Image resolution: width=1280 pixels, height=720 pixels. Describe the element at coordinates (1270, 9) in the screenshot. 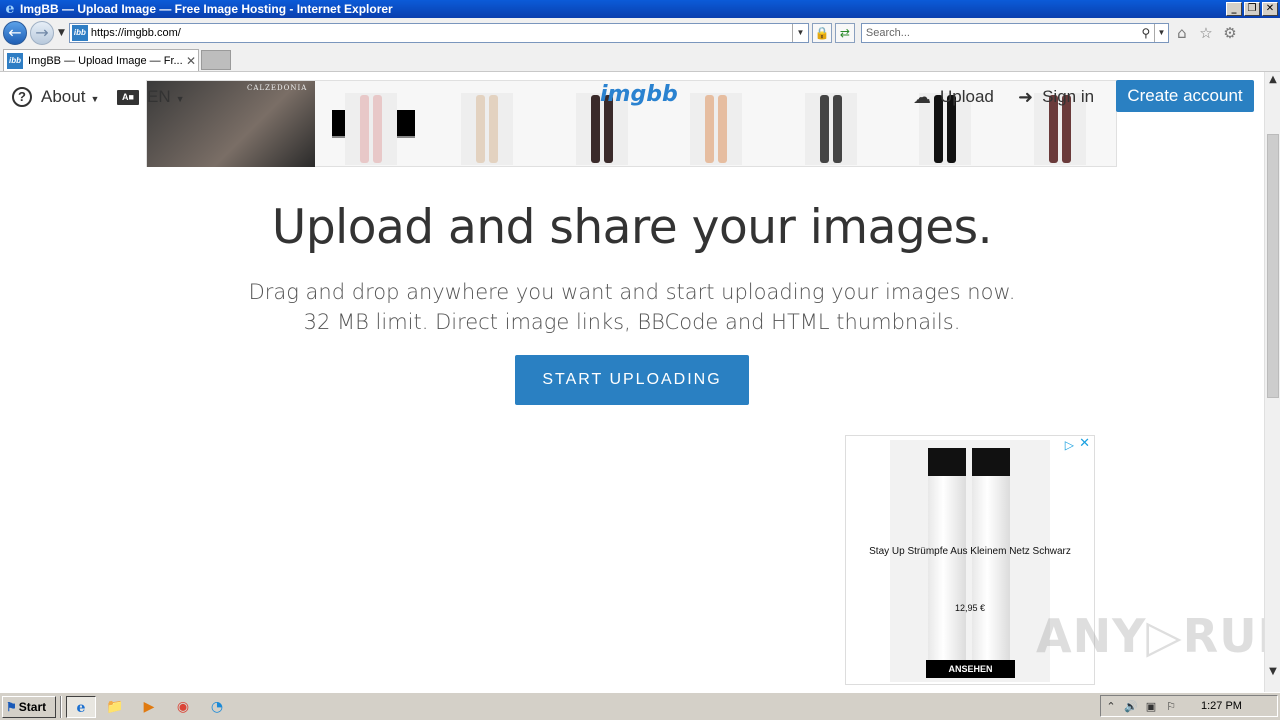

I see `close-window-button: ✕` at that location.